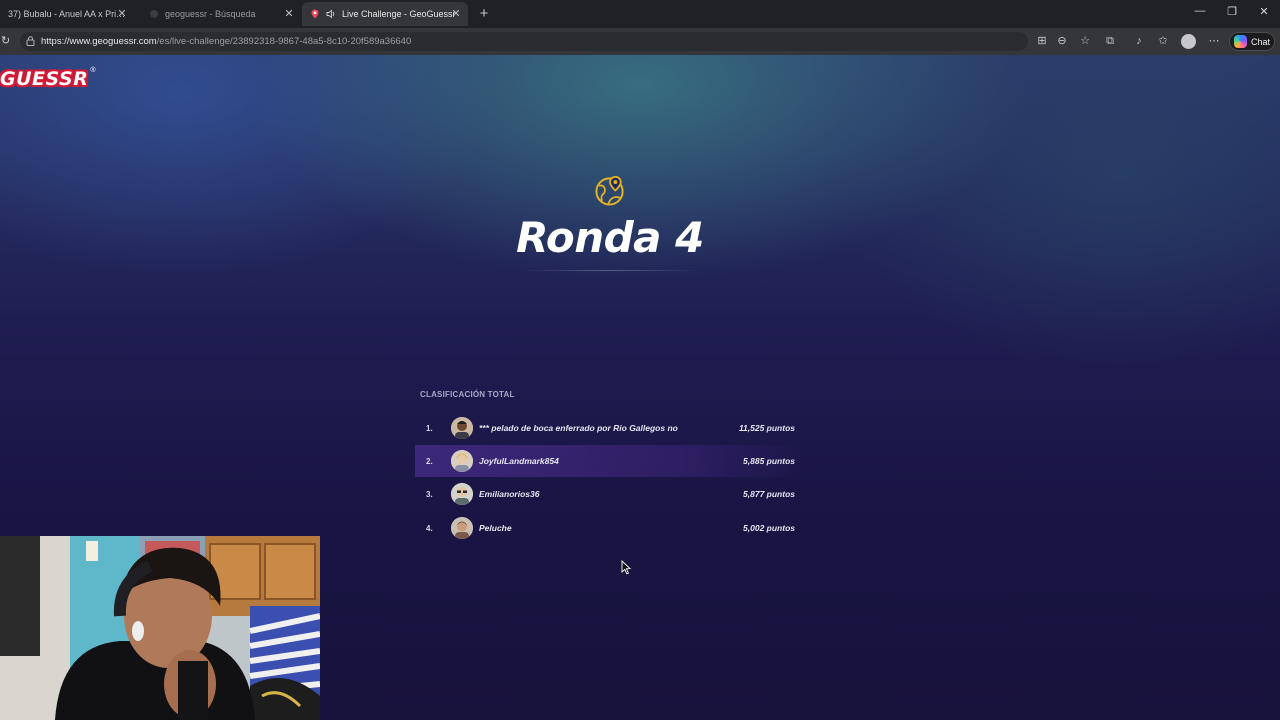 This screenshot has width=1280, height=720. What do you see at coordinates (429, 528) in the screenshot?
I see `rank-number: 4.` at bounding box center [429, 528].